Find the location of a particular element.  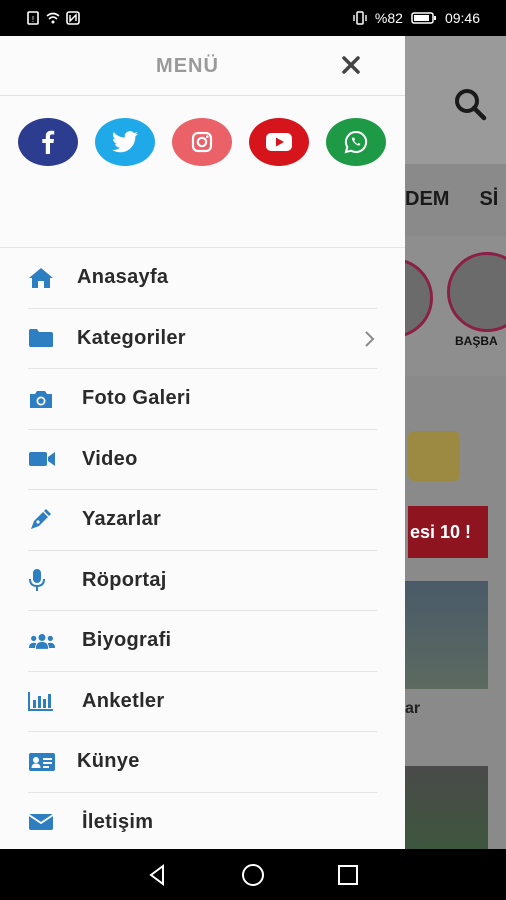

menu-item-label: Biyografi is located at coordinates (127, 640).